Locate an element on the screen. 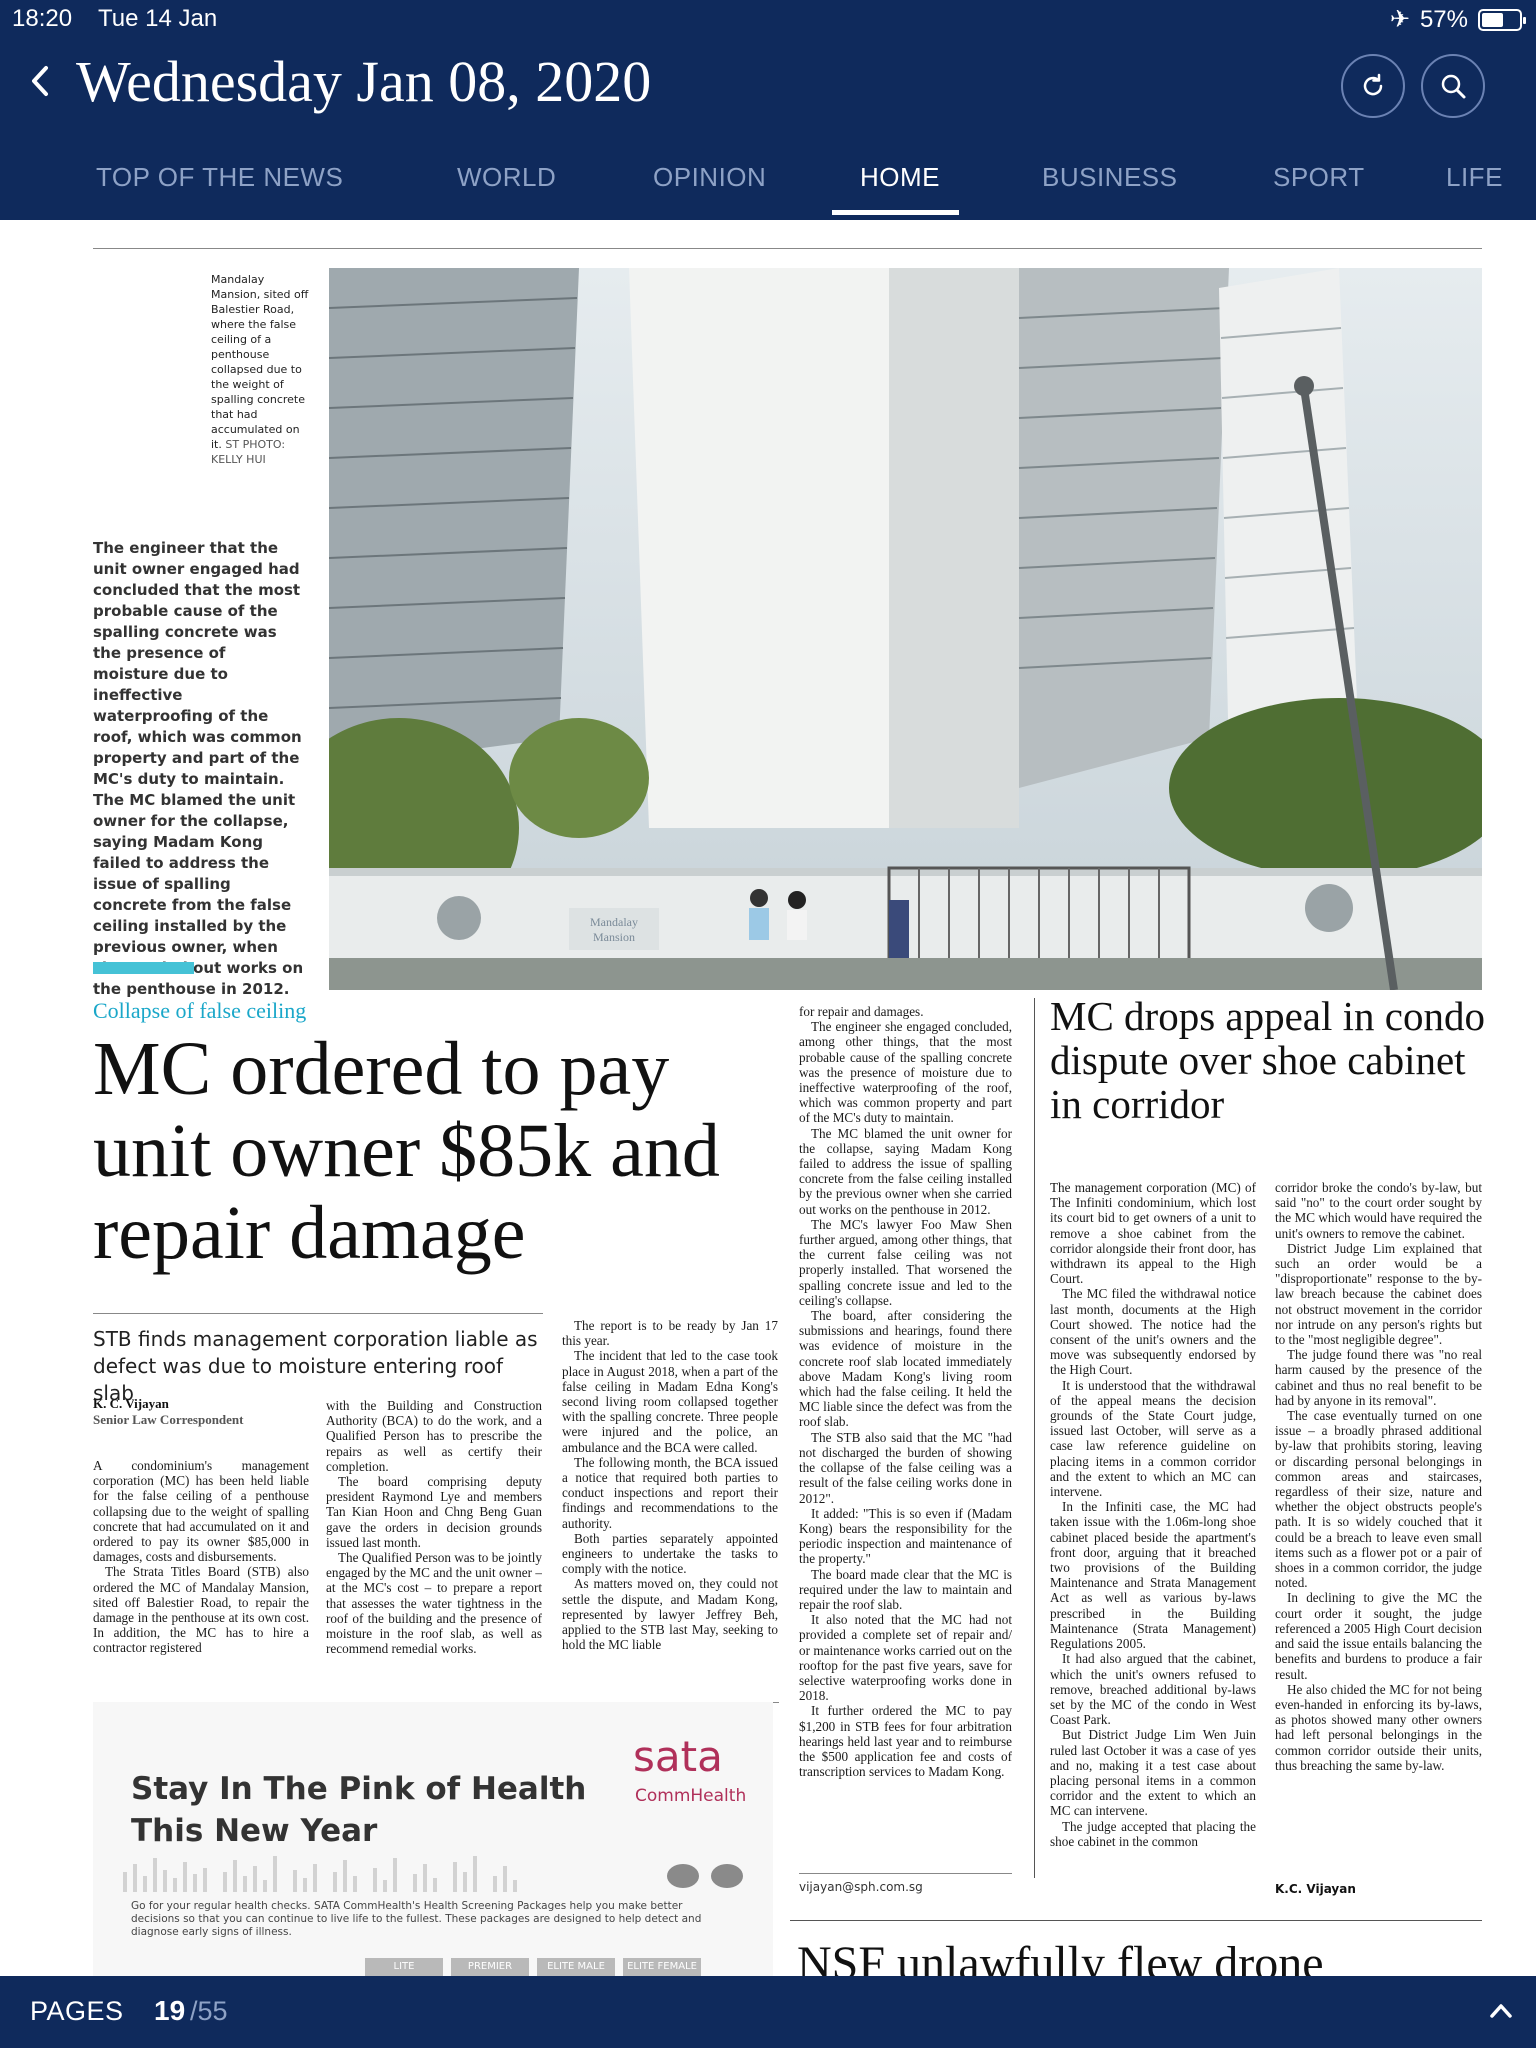 The image size is (1536, 2048). airplane-mode-icon: ✈ is located at coordinates (1399, 19).